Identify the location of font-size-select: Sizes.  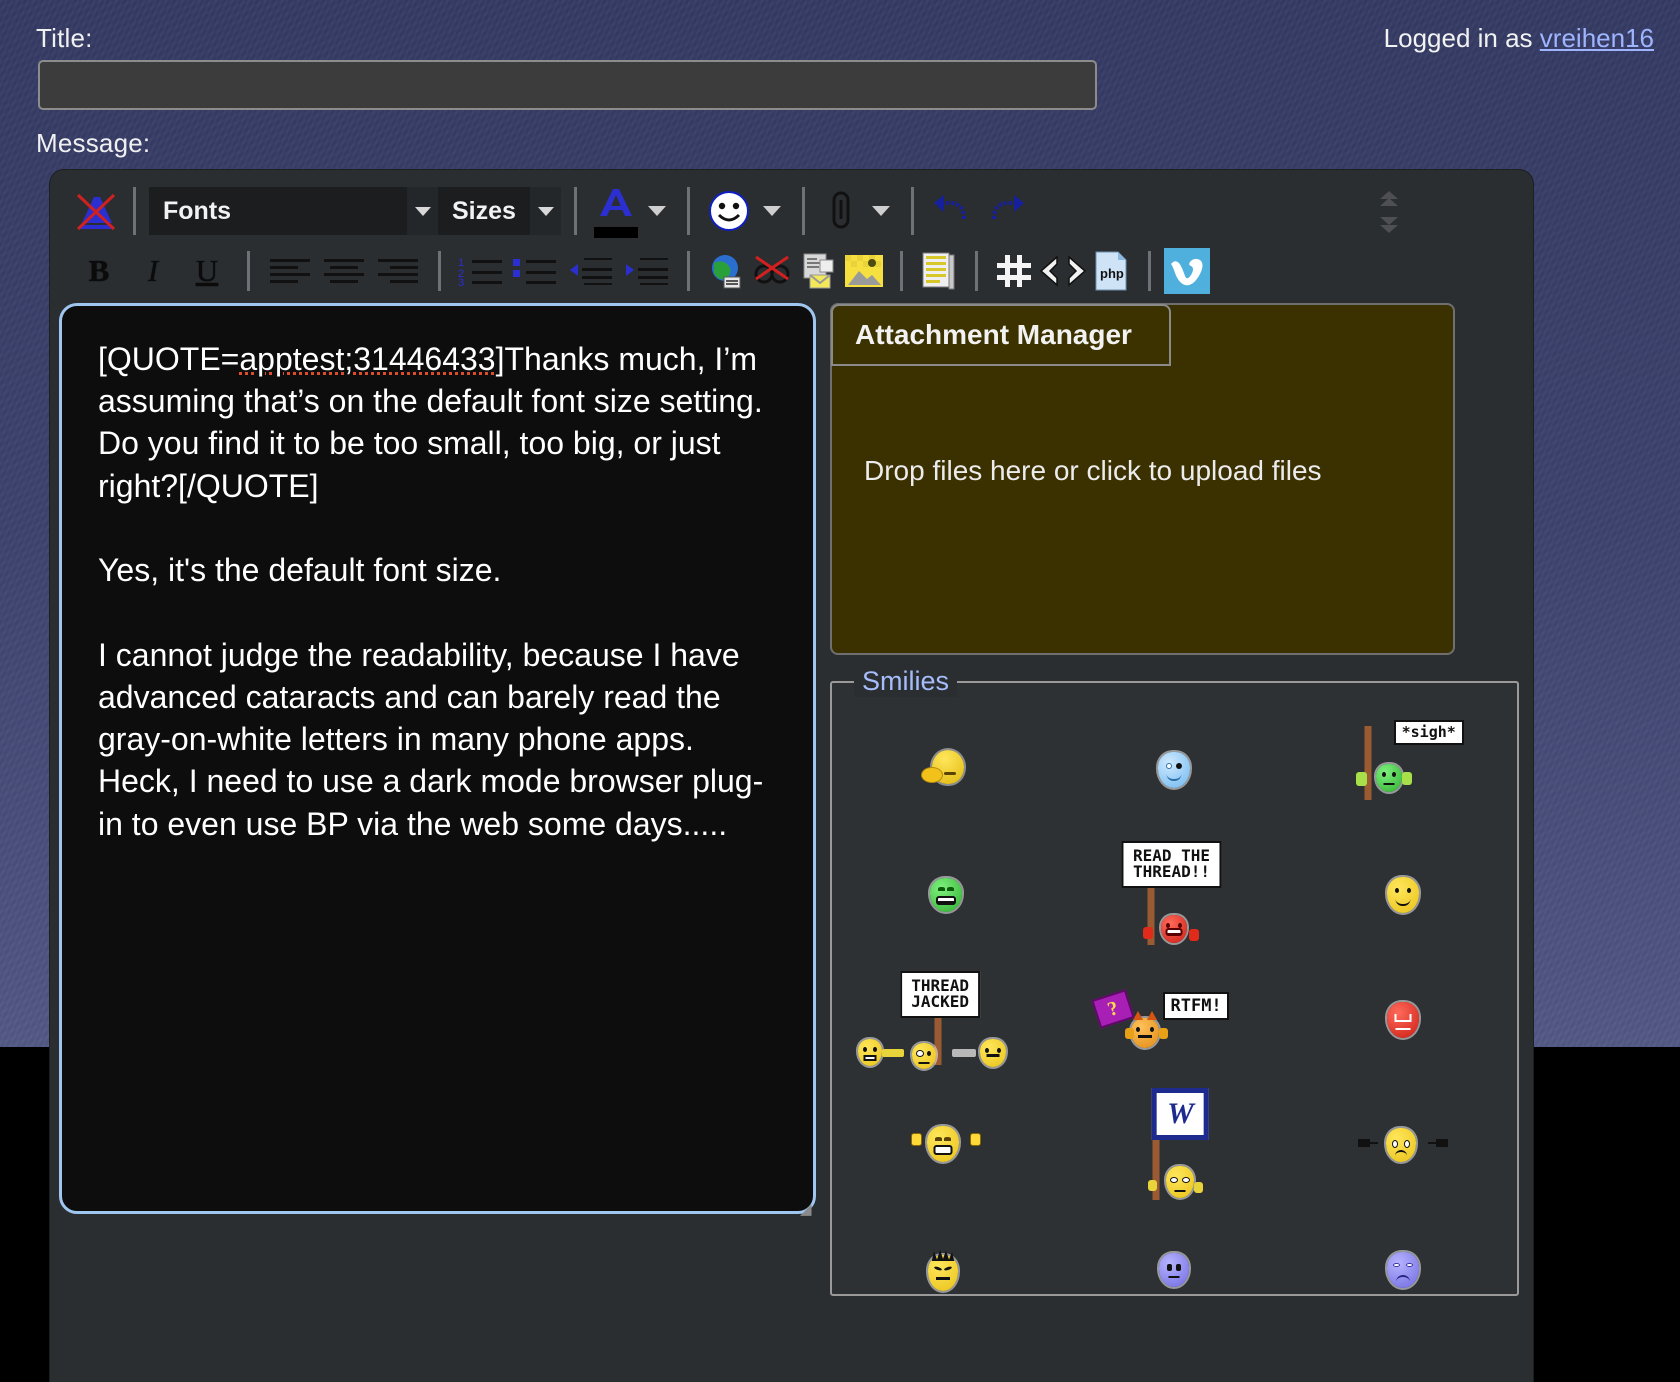
(484, 211).